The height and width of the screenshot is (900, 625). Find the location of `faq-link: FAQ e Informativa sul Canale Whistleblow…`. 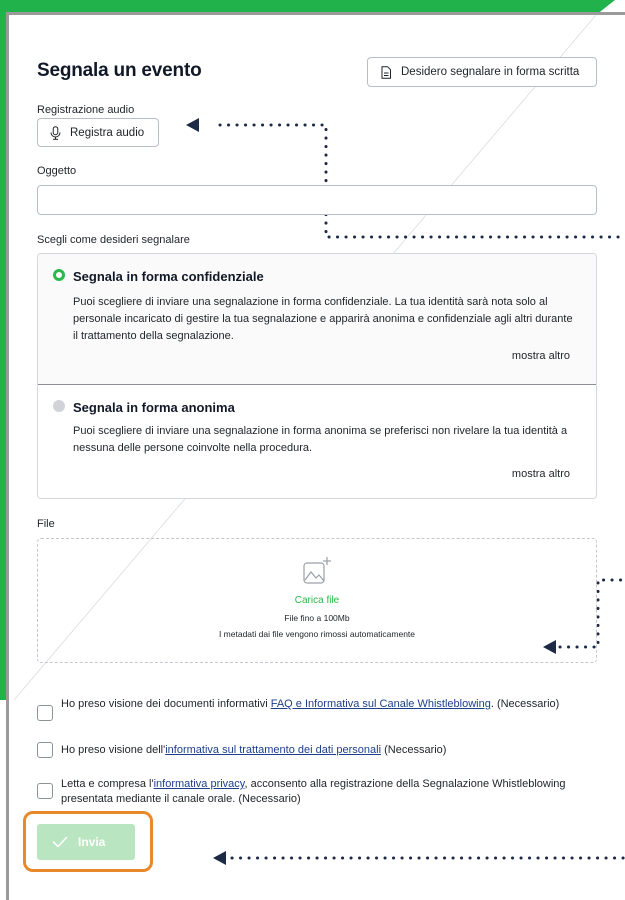

faq-link: FAQ e Informativa sul Canale Whistleblow… is located at coordinates (381, 704).